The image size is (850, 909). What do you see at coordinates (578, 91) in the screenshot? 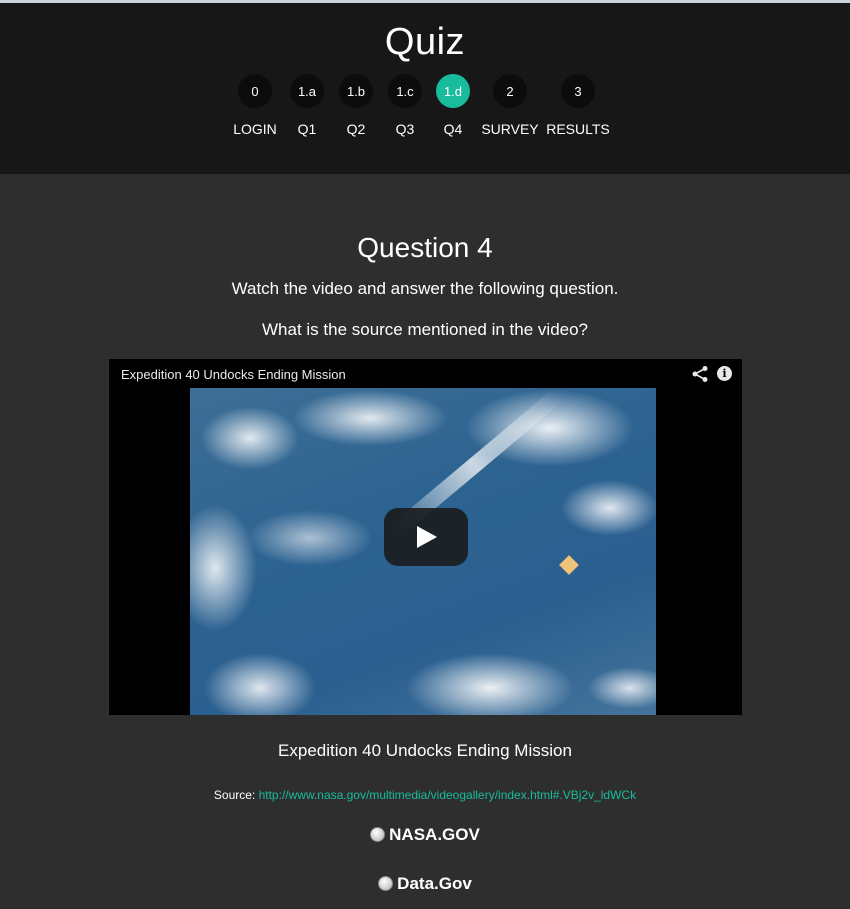
I see `step-badge: 3` at bounding box center [578, 91].